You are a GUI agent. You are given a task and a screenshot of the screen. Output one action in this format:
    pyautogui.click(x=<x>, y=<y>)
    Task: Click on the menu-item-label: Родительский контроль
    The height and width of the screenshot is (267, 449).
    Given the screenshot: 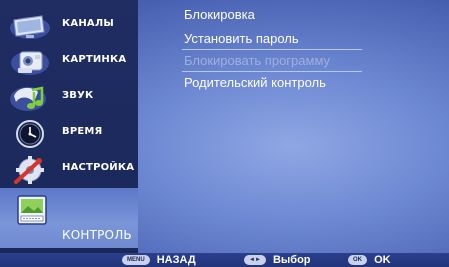 What is the action you would take?
    pyautogui.click(x=255, y=82)
    